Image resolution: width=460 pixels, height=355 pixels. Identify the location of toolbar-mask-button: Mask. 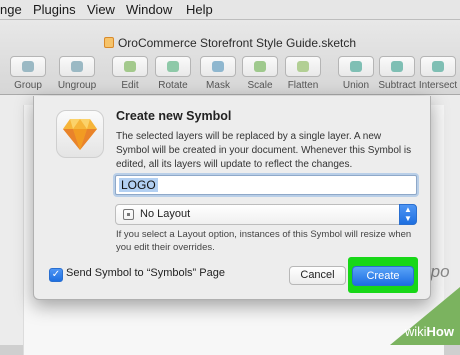
(218, 77).